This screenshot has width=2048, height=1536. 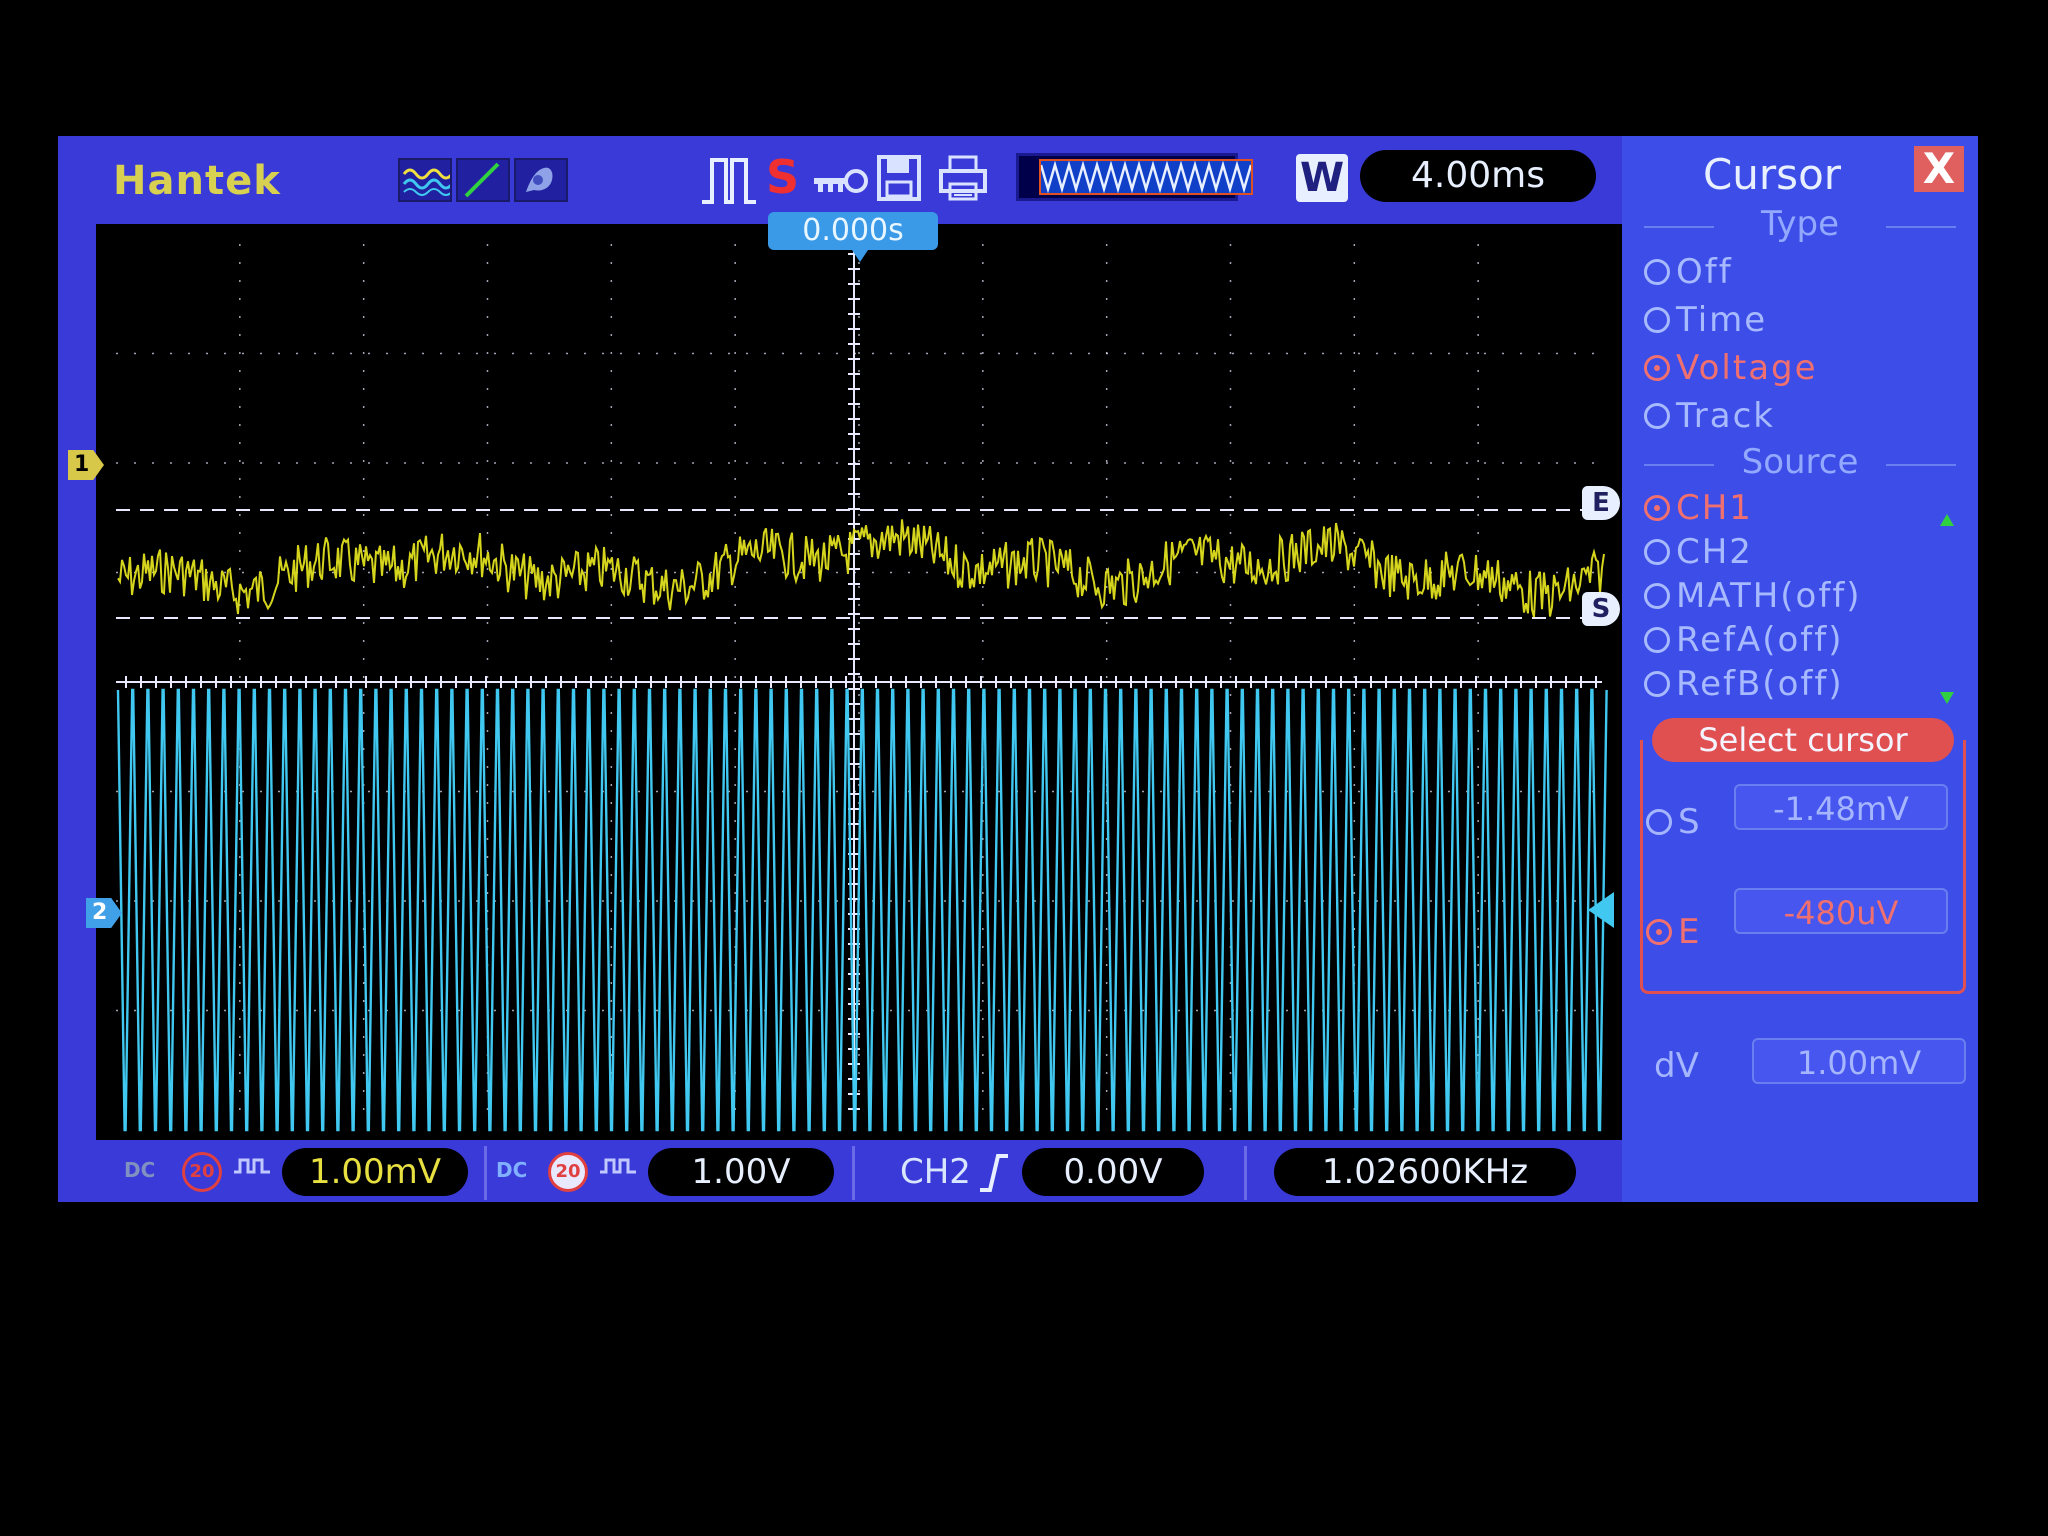 I want to click on source-option-ch1: CH1, so click(x=1698, y=508).